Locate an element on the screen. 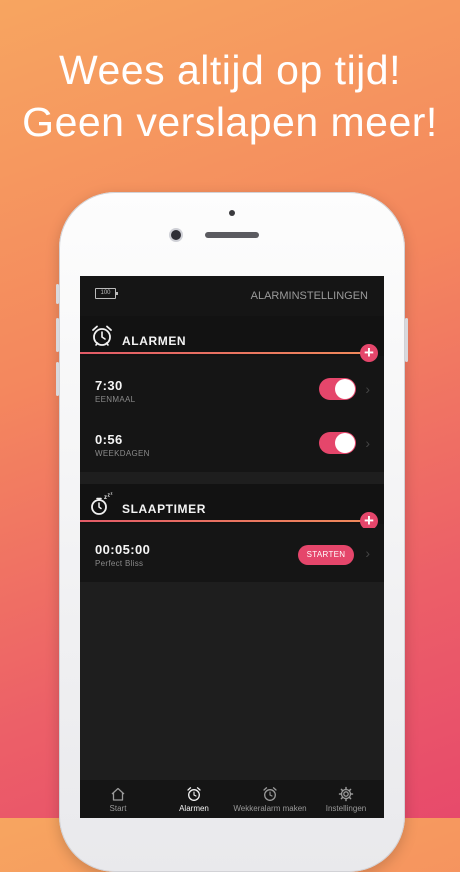 The width and height of the screenshot is (460, 872). volume-down-button is located at coordinates (57, 379).